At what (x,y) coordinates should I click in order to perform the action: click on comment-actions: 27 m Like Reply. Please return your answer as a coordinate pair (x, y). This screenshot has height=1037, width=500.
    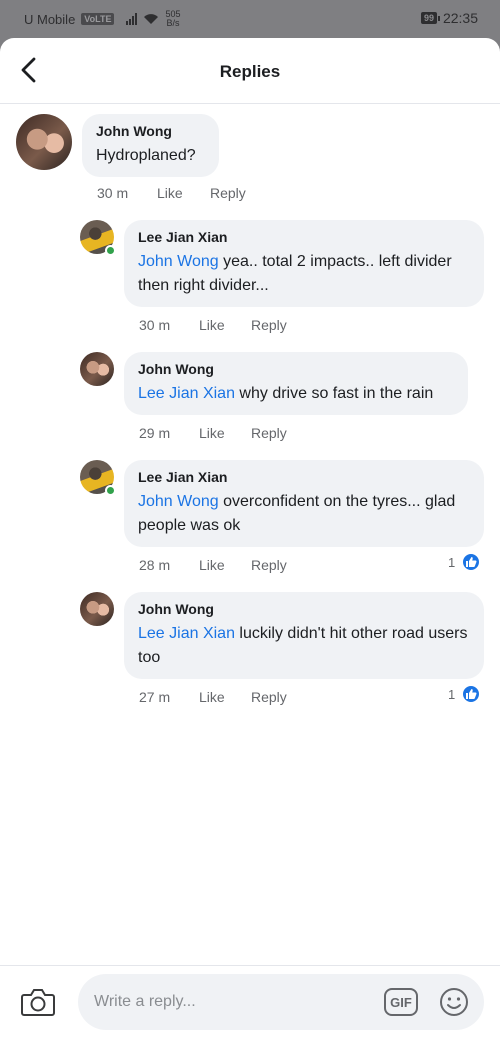
    Looking at the image, I should click on (239, 699).